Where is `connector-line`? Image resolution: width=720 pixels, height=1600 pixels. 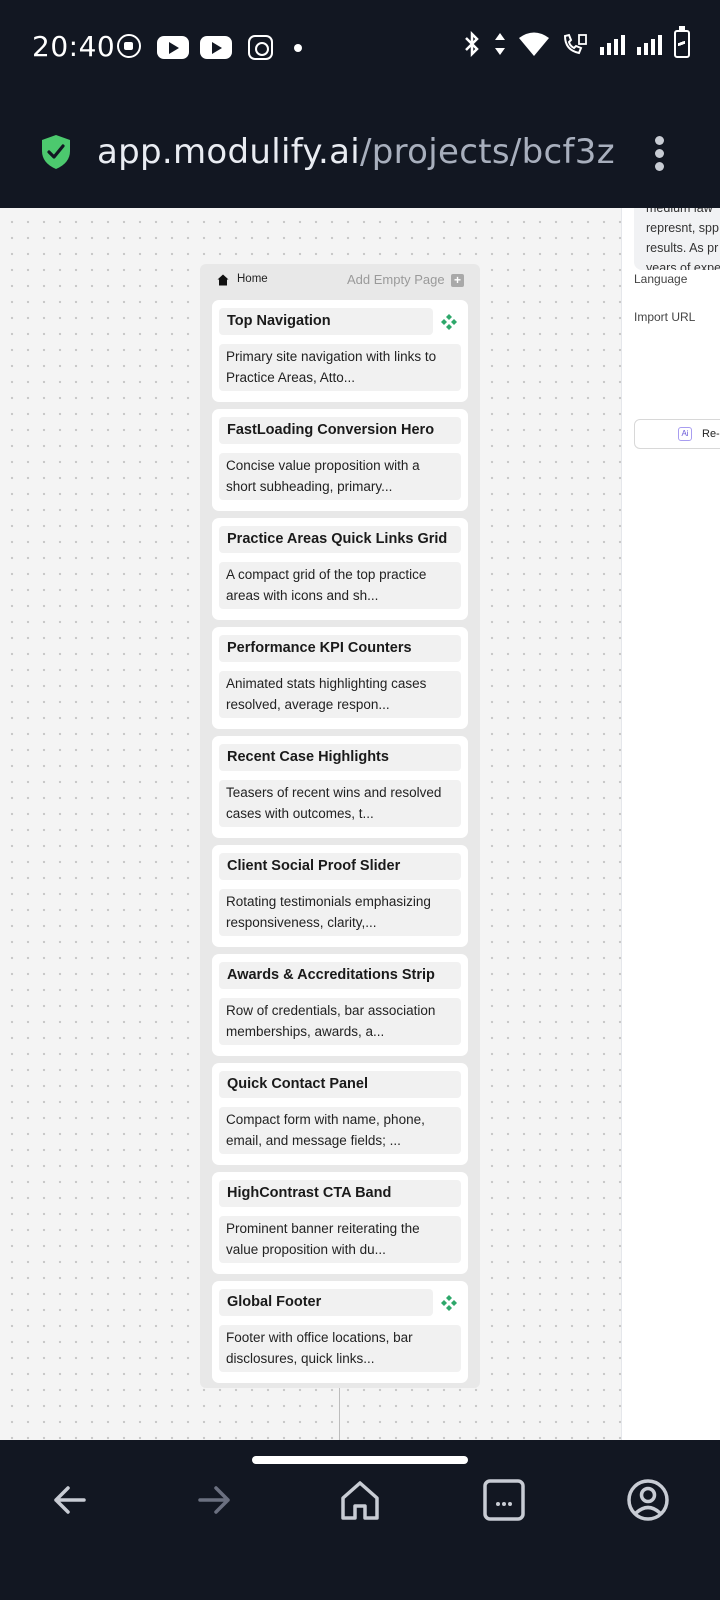 connector-line is located at coordinates (339, 1414).